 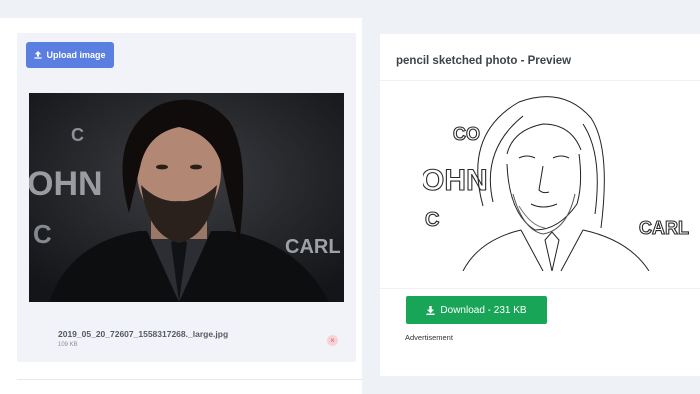 I want to click on backdrop-text: CARL, so click(x=313, y=247).